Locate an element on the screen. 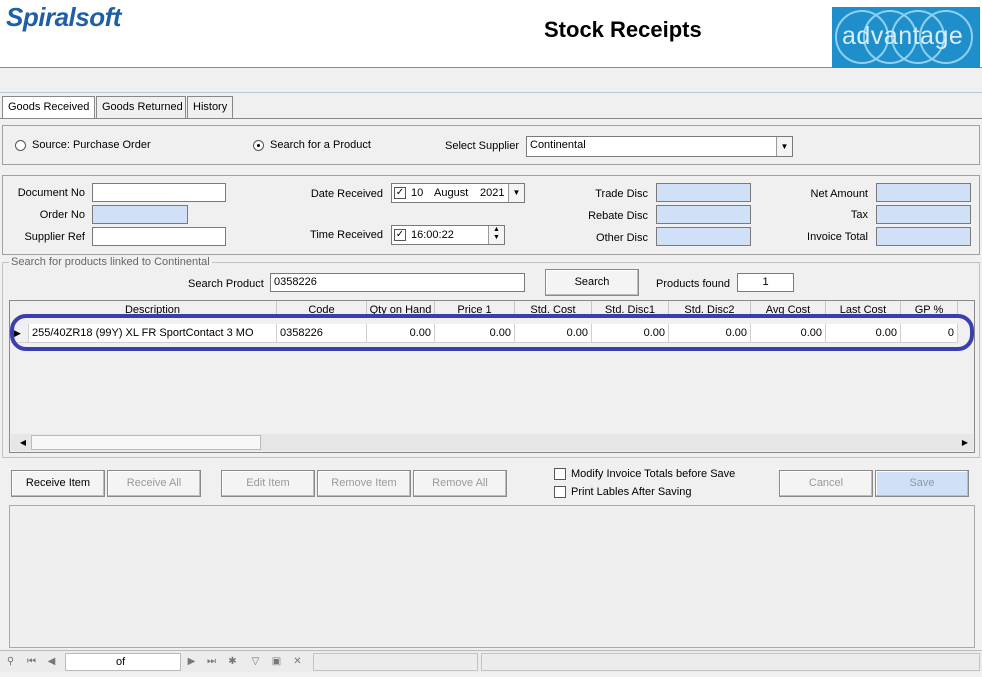 This screenshot has height=677, width=982. document-no-label: Document No is located at coordinates (51, 193).